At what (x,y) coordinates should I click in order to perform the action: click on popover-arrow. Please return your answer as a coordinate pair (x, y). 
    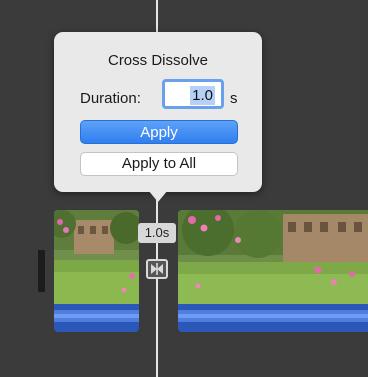
    Looking at the image, I should click on (158, 196).